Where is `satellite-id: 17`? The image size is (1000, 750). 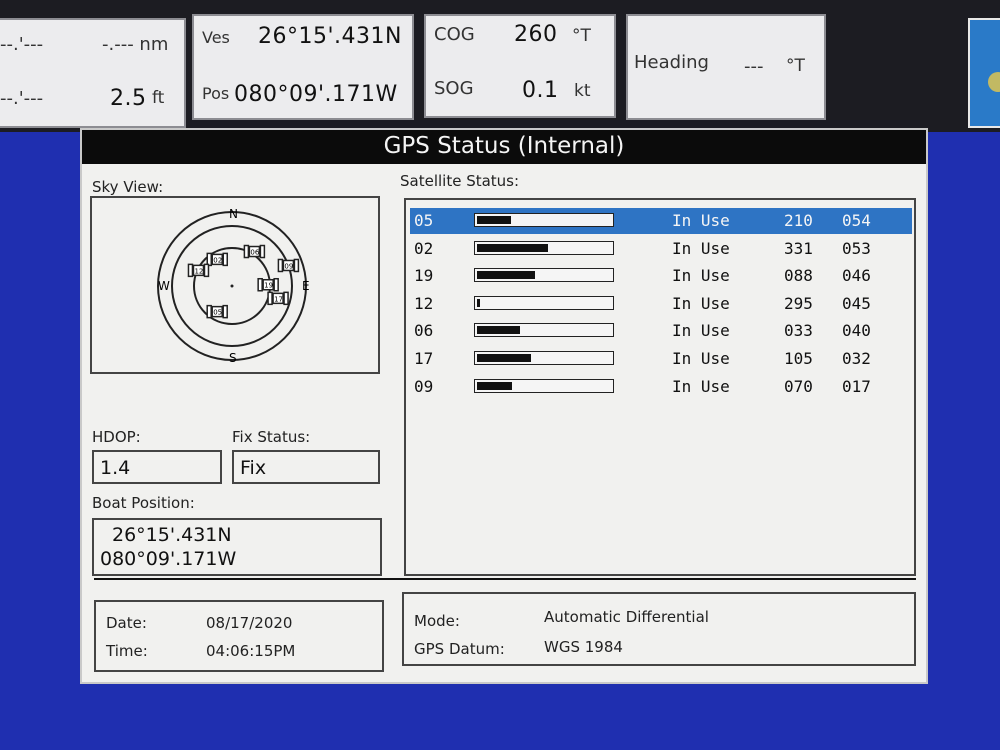
satellite-id: 17 is located at coordinates (424, 358).